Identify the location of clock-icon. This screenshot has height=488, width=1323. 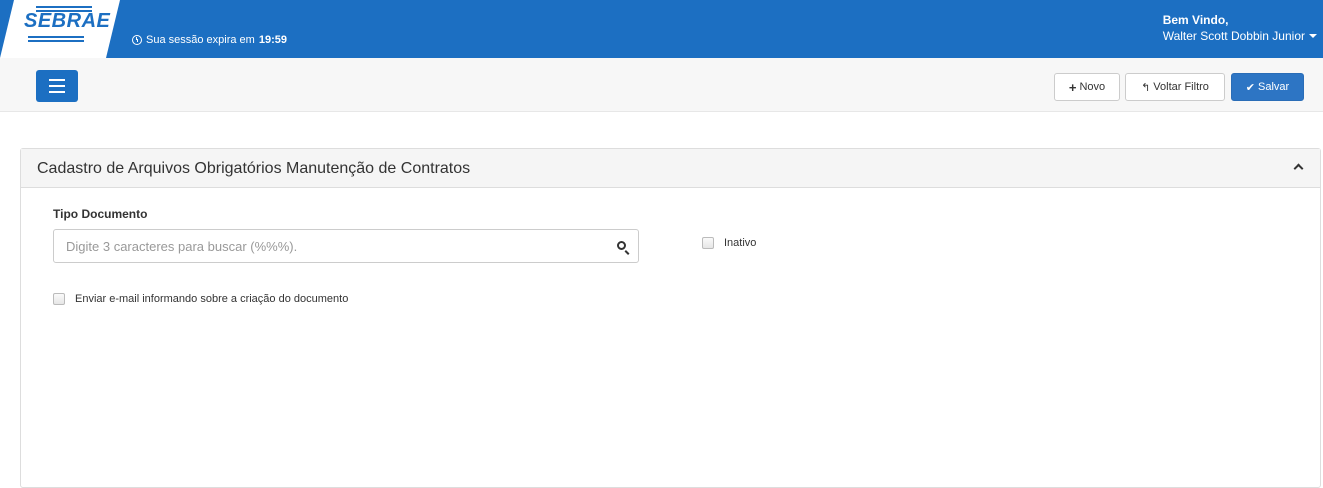
(137, 40).